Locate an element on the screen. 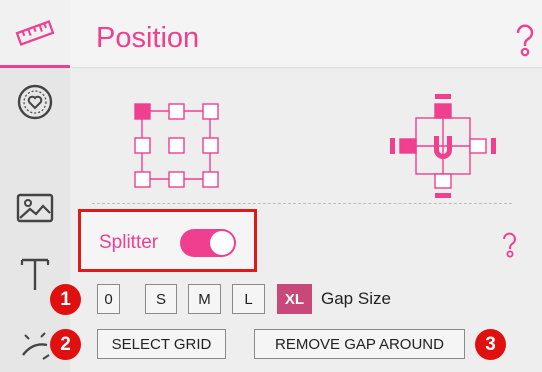  help-button is located at coordinates (525, 42).